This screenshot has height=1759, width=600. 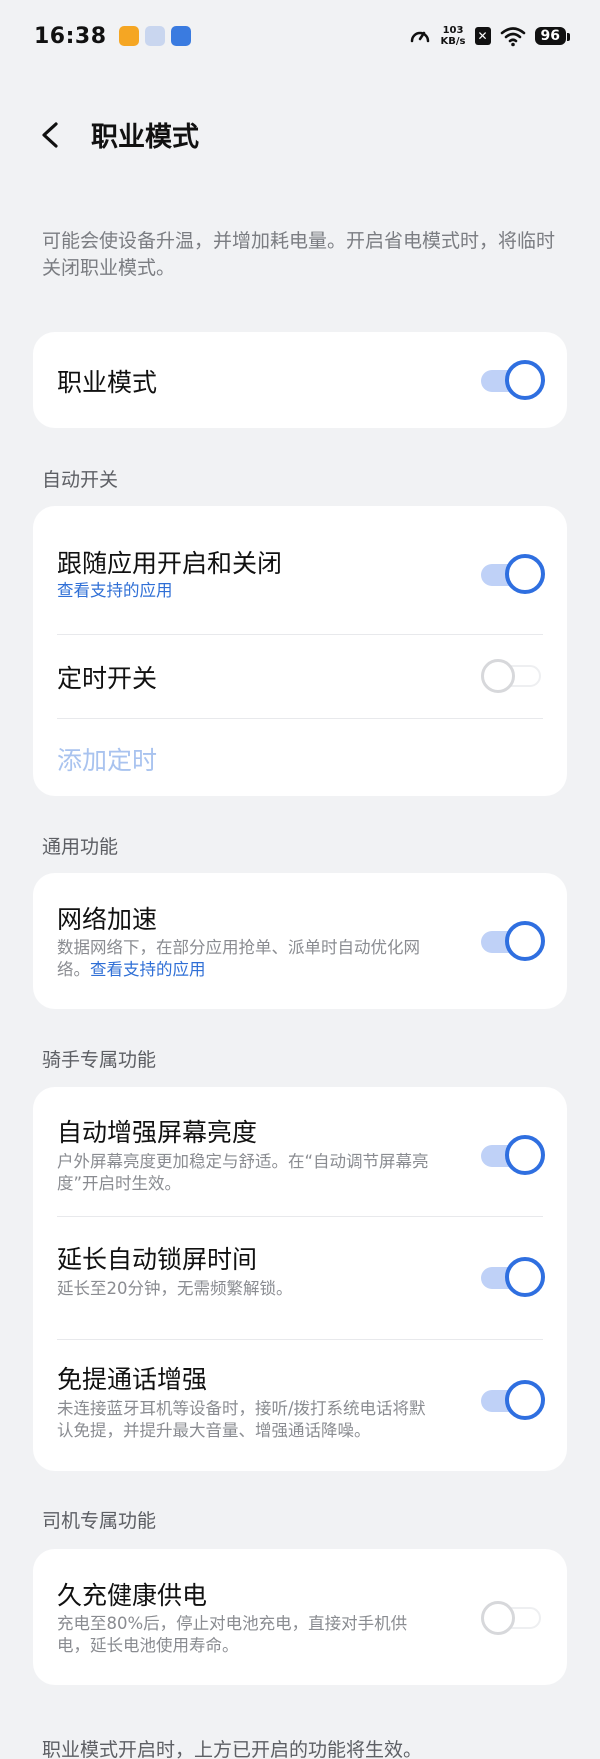 What do you see at coordinates (453, 30) in the screenshot?
I see `network-speed-value: 103` at bounding box center [453, 30].